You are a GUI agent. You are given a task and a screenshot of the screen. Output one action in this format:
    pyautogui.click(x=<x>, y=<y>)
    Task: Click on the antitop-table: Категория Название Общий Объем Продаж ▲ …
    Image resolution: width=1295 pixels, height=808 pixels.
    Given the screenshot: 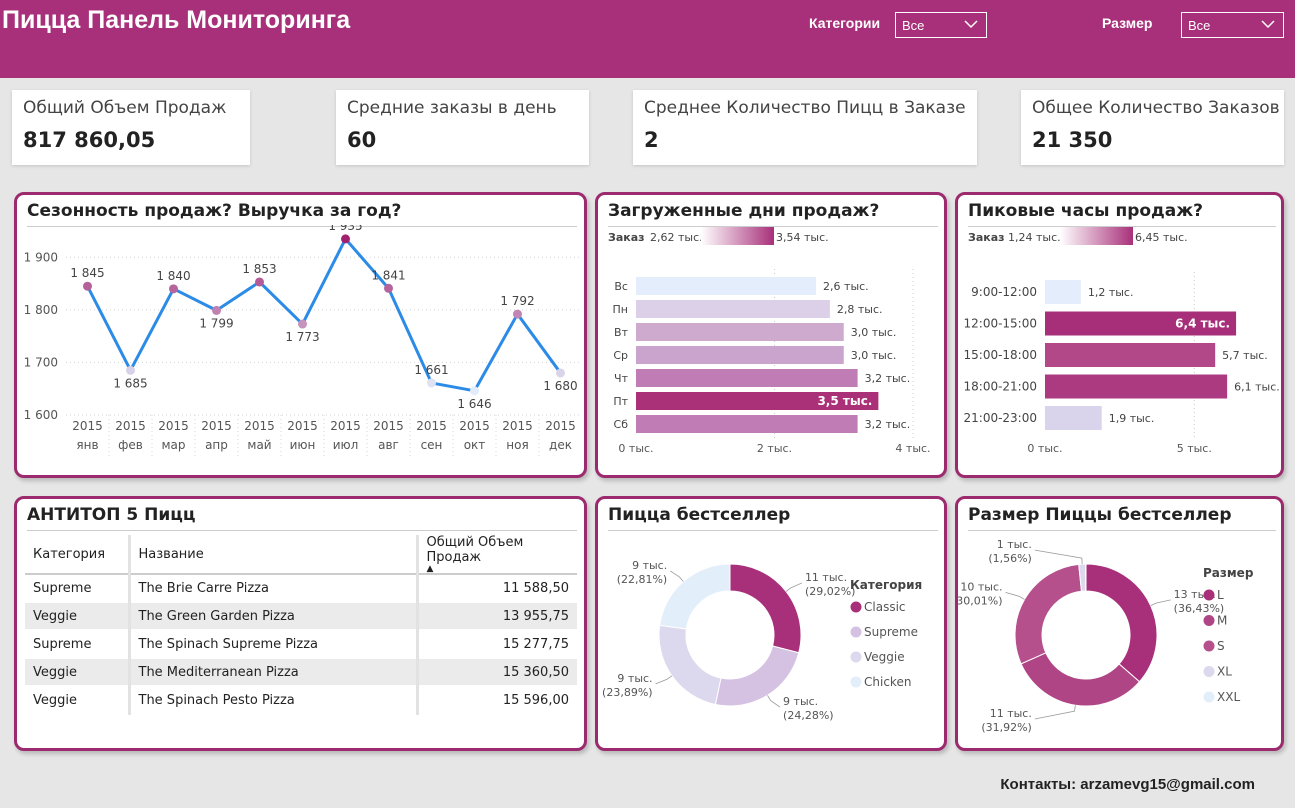 What is the action you would take?
    pyautogui.click(x=301, y=625)
    